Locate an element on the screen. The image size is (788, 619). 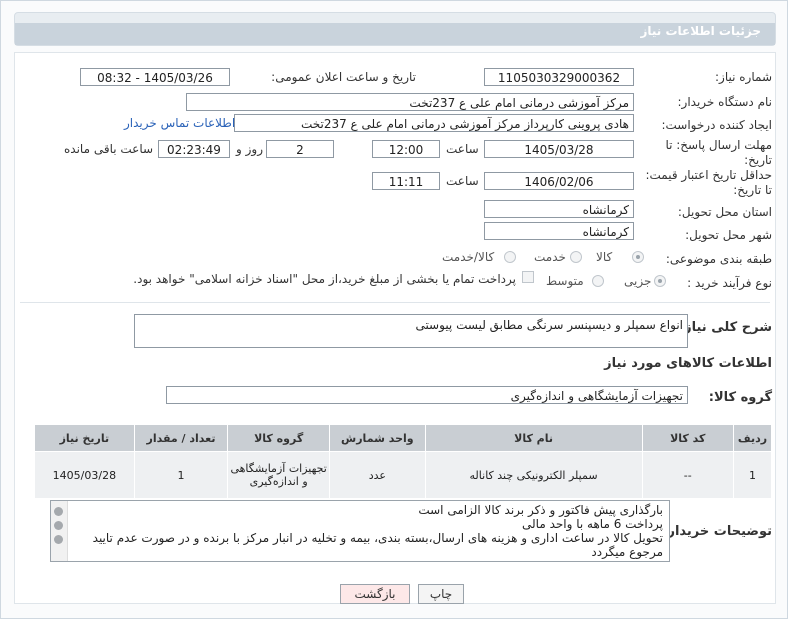
process-option-minor: جزیی is located at coordinates (638, 281).